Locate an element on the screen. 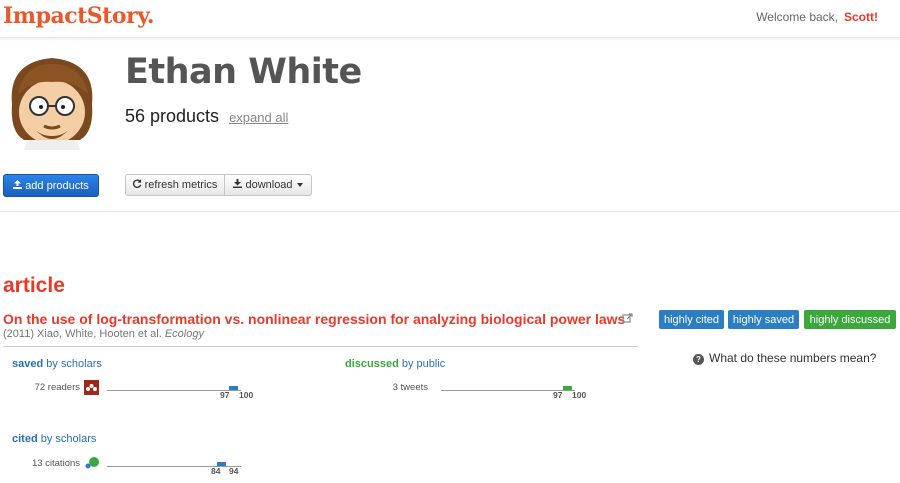  discussed-heading: discussed by public is located at coordinates (395, 364).